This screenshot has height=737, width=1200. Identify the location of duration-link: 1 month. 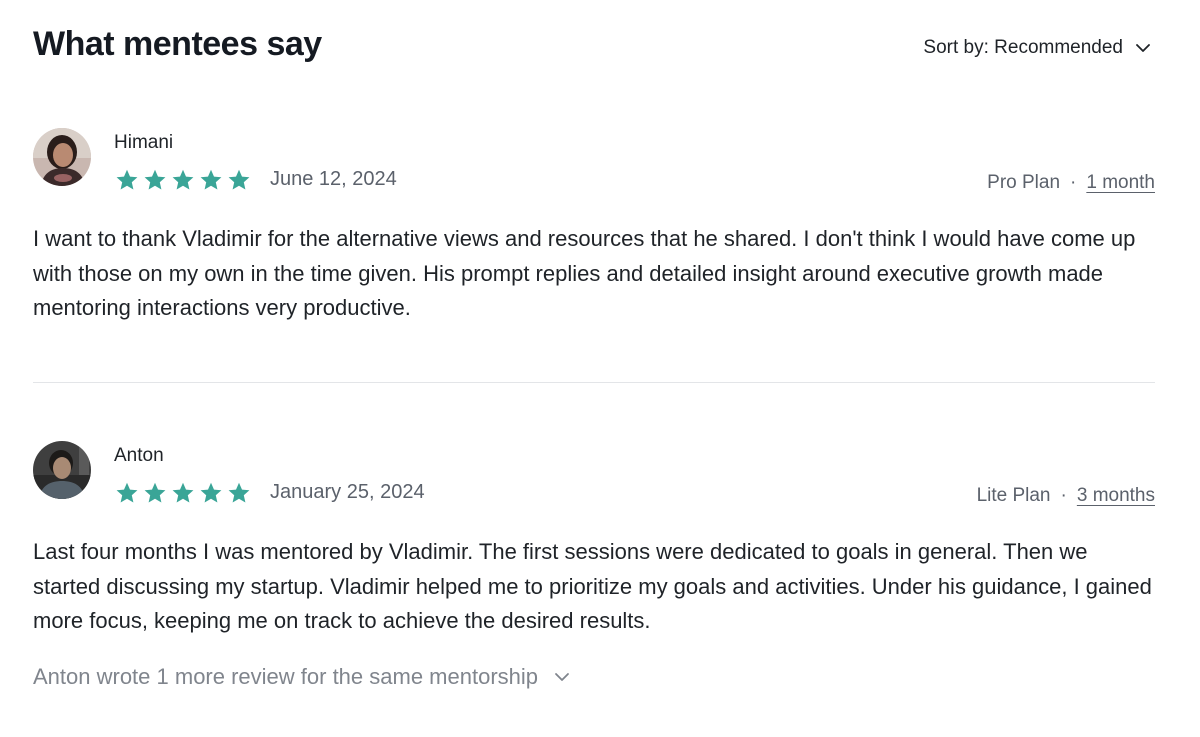
(1120, 183).